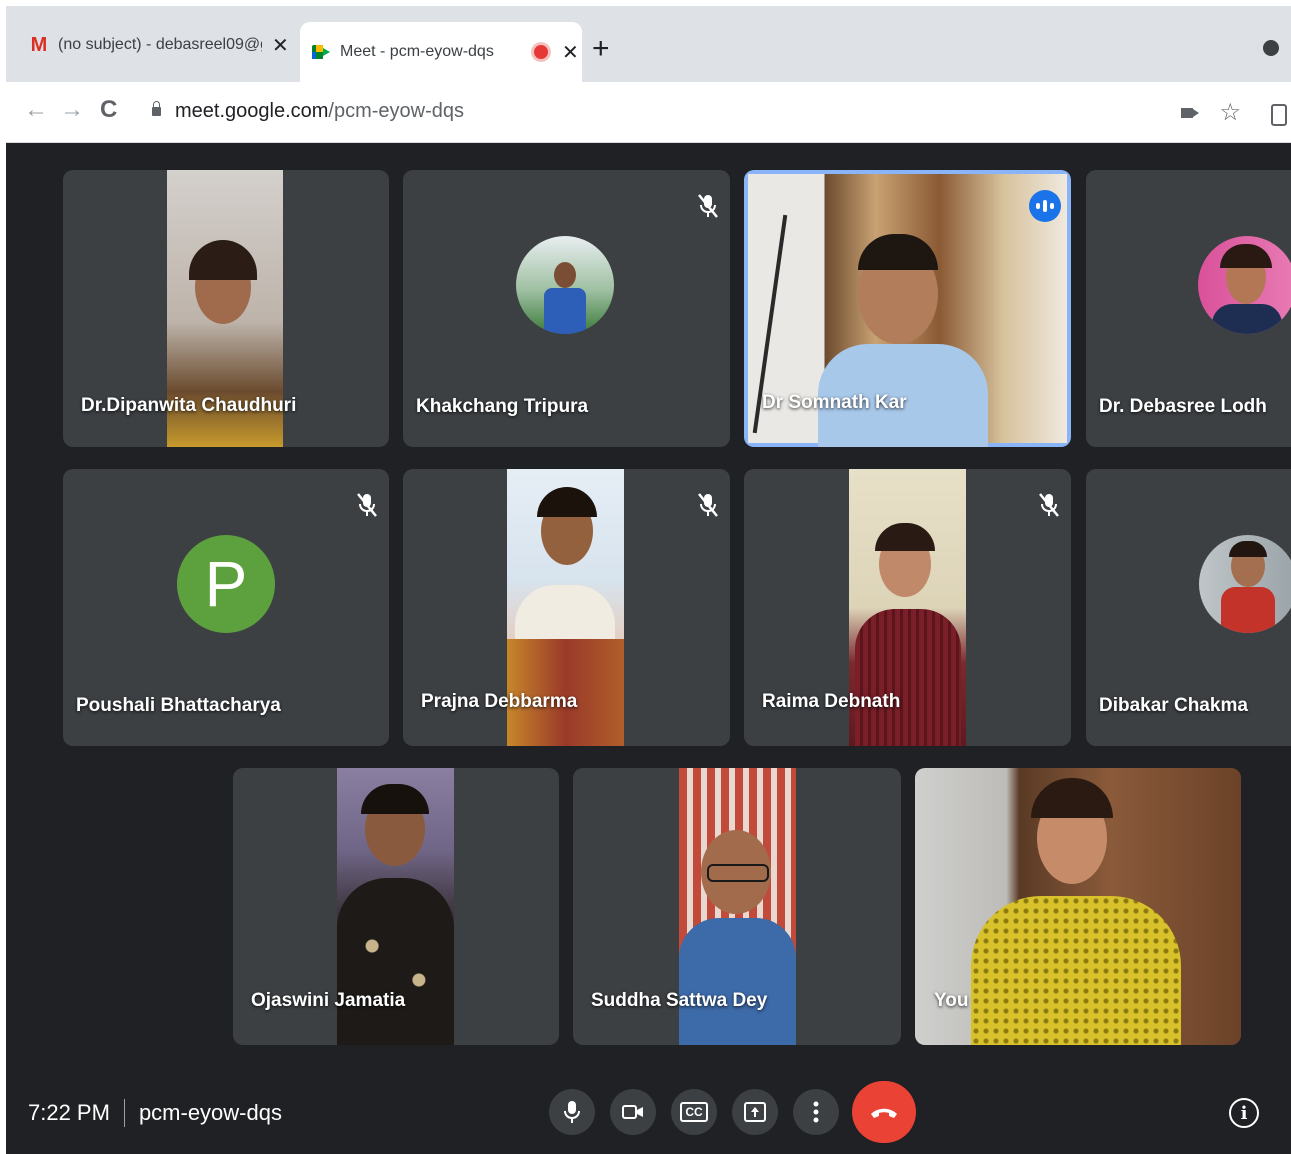 Image resolution: width=1291 pixels, height=1154 pixels. What do you see at coordinates (156, 108) in the screenshot?
I see `lock-icon` at bounding box center [156, 108].